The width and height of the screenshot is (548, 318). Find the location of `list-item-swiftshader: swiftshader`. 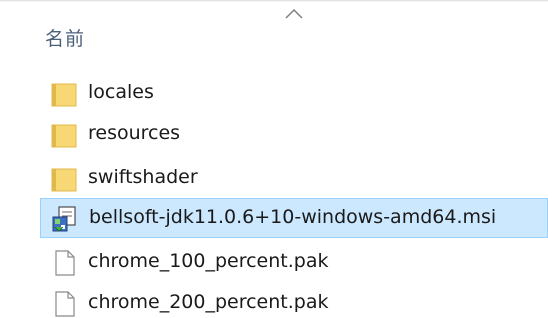

list-item-swiftshader: swiftshader is located at coordinates (294, 179).